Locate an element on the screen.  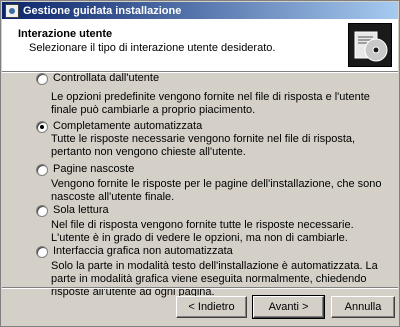
option-label: Interfaccia grafica non automatizzata is located at coordinates (143, 251).